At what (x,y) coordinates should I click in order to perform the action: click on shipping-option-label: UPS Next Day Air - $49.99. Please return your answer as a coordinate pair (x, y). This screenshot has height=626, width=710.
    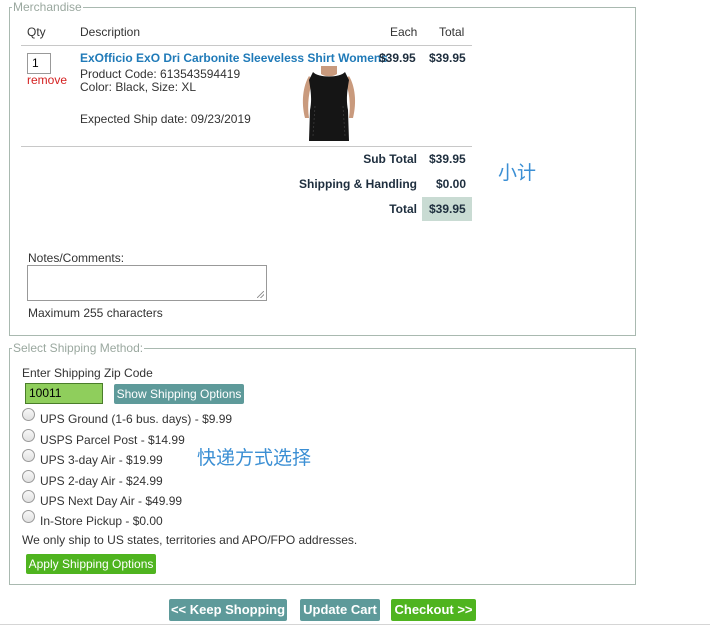
    Looking at the image, I should click on (111, 501).